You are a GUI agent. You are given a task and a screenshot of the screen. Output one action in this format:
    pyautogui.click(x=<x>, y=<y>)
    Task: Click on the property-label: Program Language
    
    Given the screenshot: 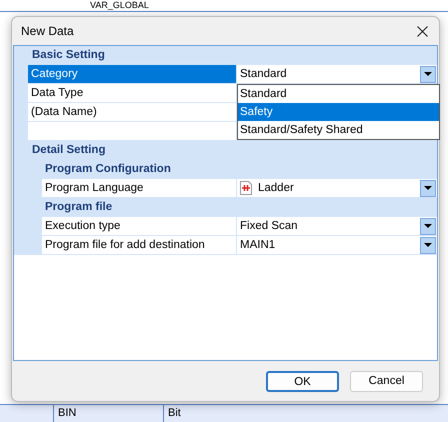 What is the action you would take?
    pyautogui.click(x=139, y=188)
    